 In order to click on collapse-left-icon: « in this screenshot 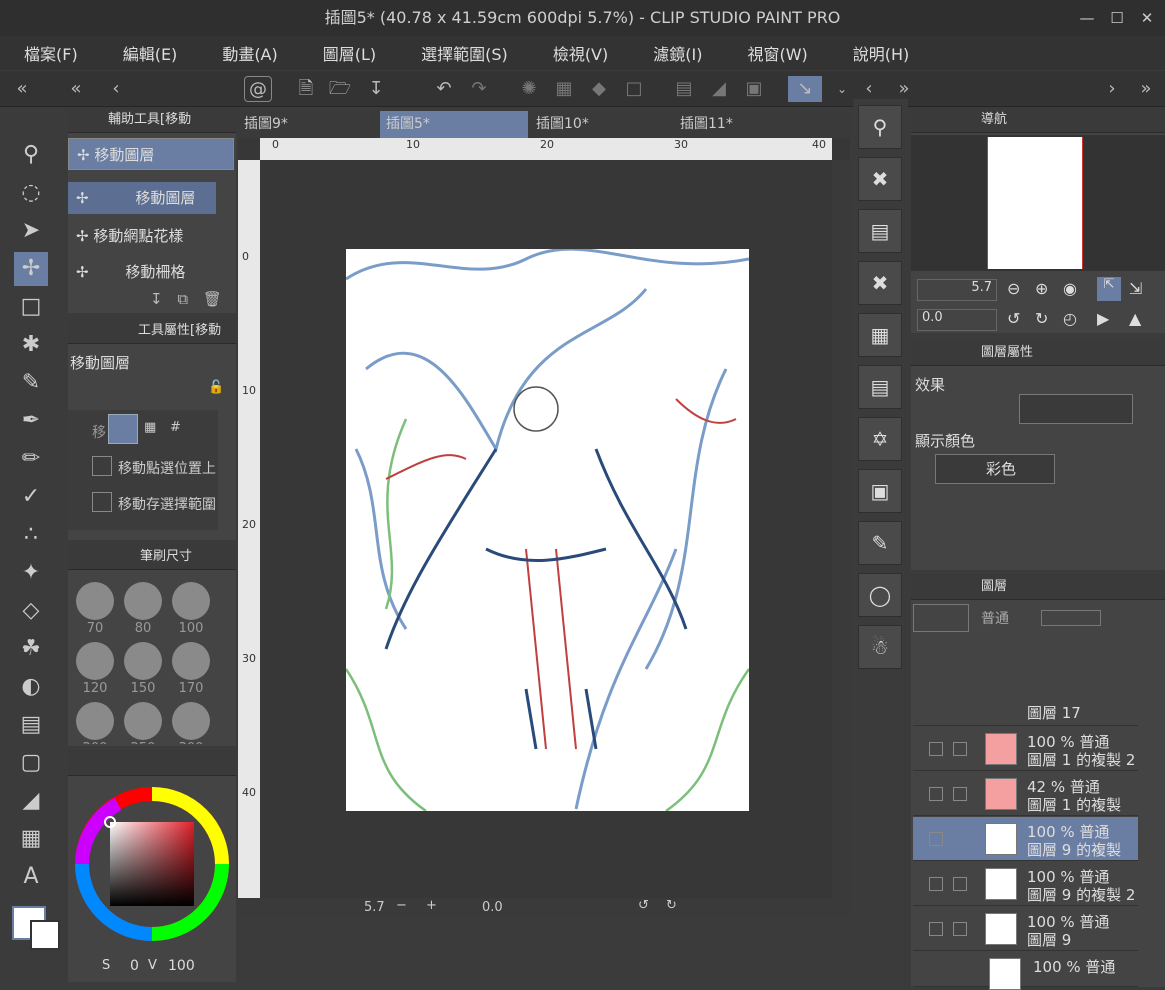, I will do `click(22, 89)`.